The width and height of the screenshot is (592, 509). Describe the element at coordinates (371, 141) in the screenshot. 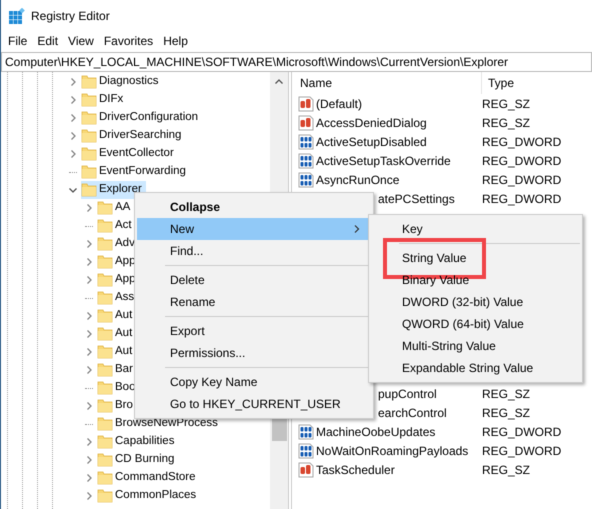

I see `value-name: ActiveSetupDisabled` at that location.